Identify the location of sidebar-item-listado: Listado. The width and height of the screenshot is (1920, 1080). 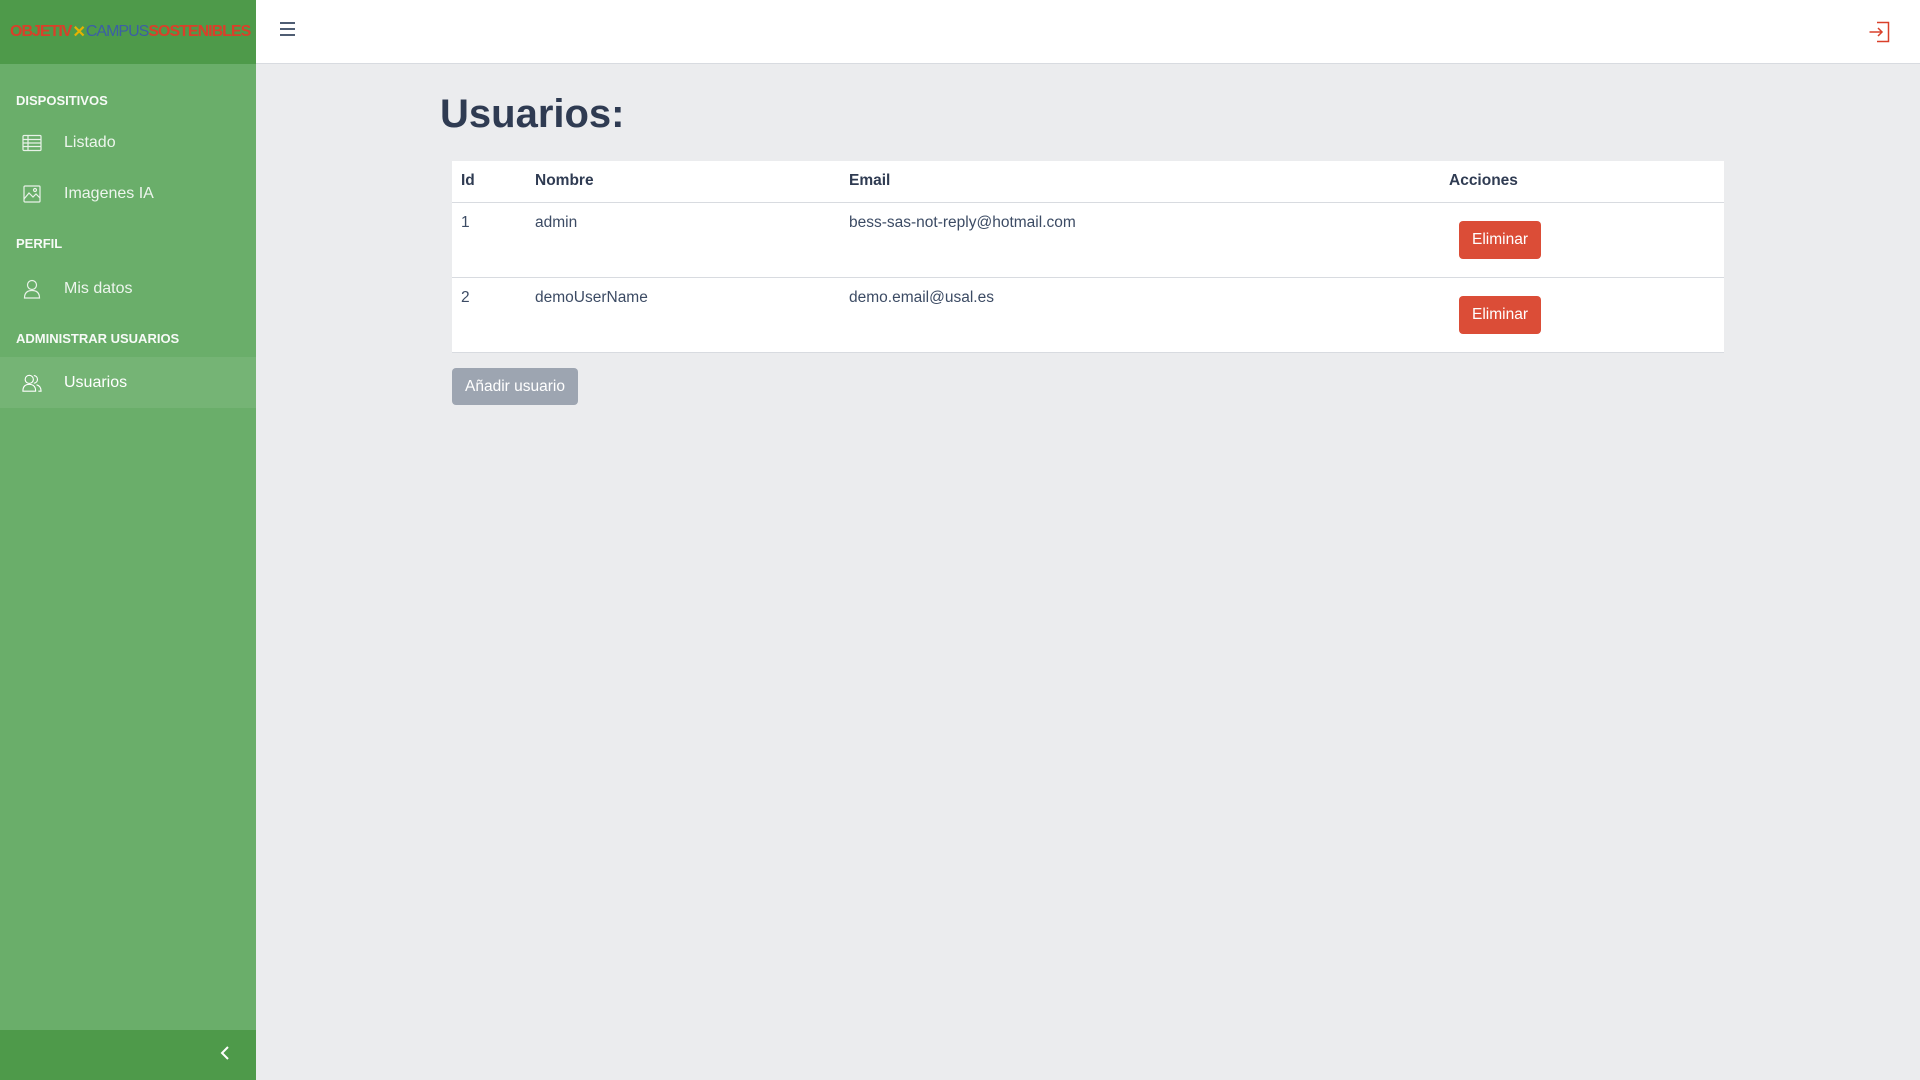
(128, 142).